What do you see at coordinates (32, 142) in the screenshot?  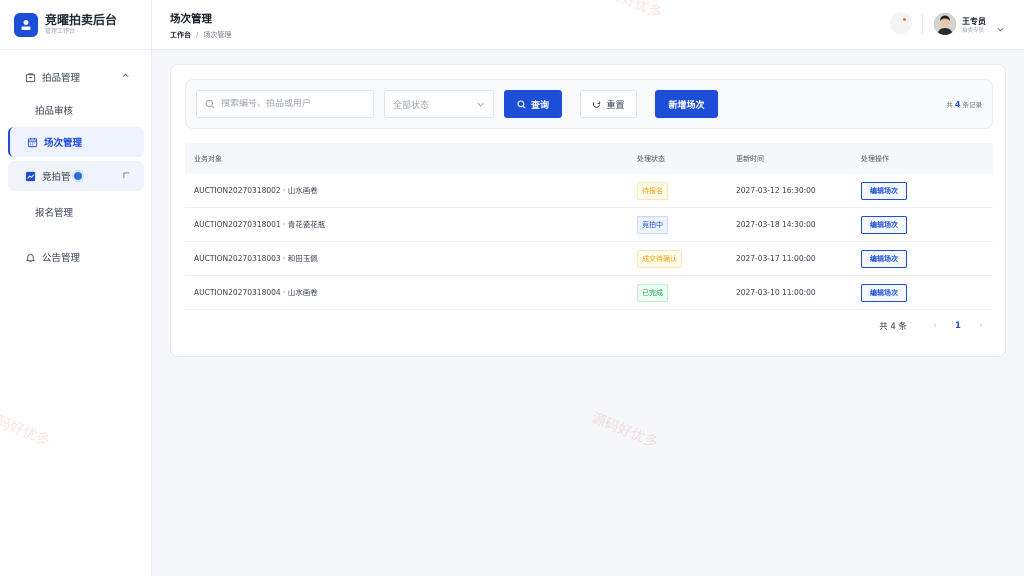 I see `calendar-icon` at bounding box center [32, 142].